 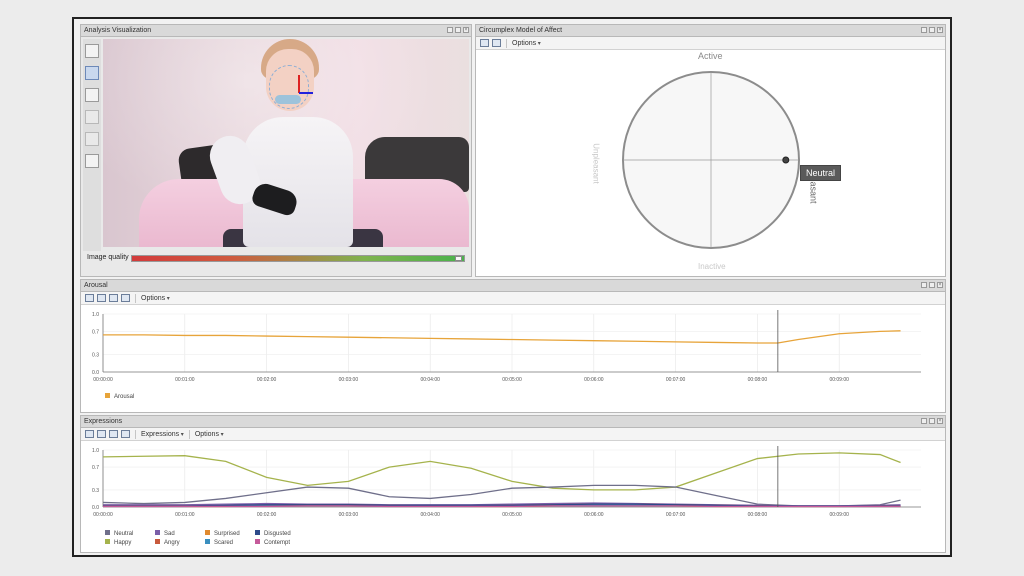 I want to click on legend-label: Scared, so click(x=223, y=543).